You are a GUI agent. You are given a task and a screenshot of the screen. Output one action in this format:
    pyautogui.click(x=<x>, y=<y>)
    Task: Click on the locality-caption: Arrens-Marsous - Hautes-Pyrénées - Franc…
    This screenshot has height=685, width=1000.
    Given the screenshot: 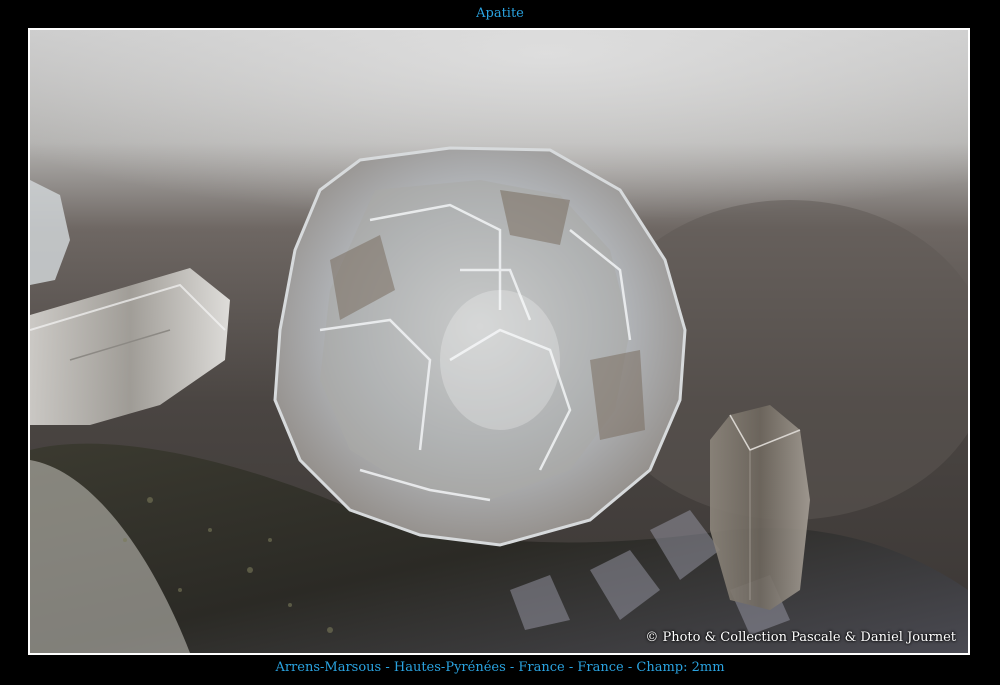 What is the action you would take?
    pyautogui.click(x=500, y=667)
    